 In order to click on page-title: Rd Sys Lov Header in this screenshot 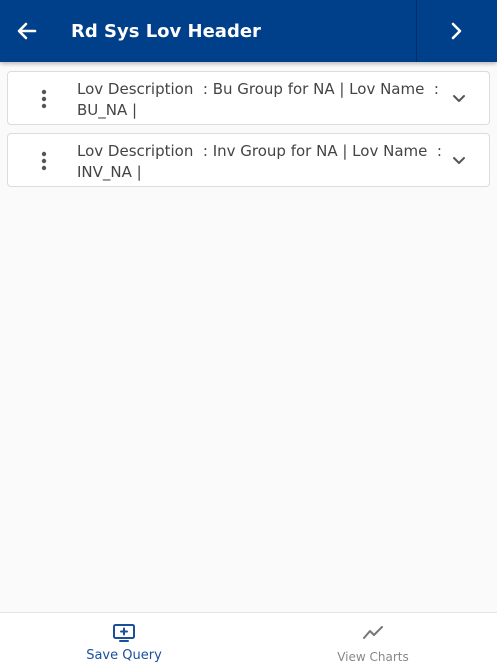, I will do `click(166, 31)`.